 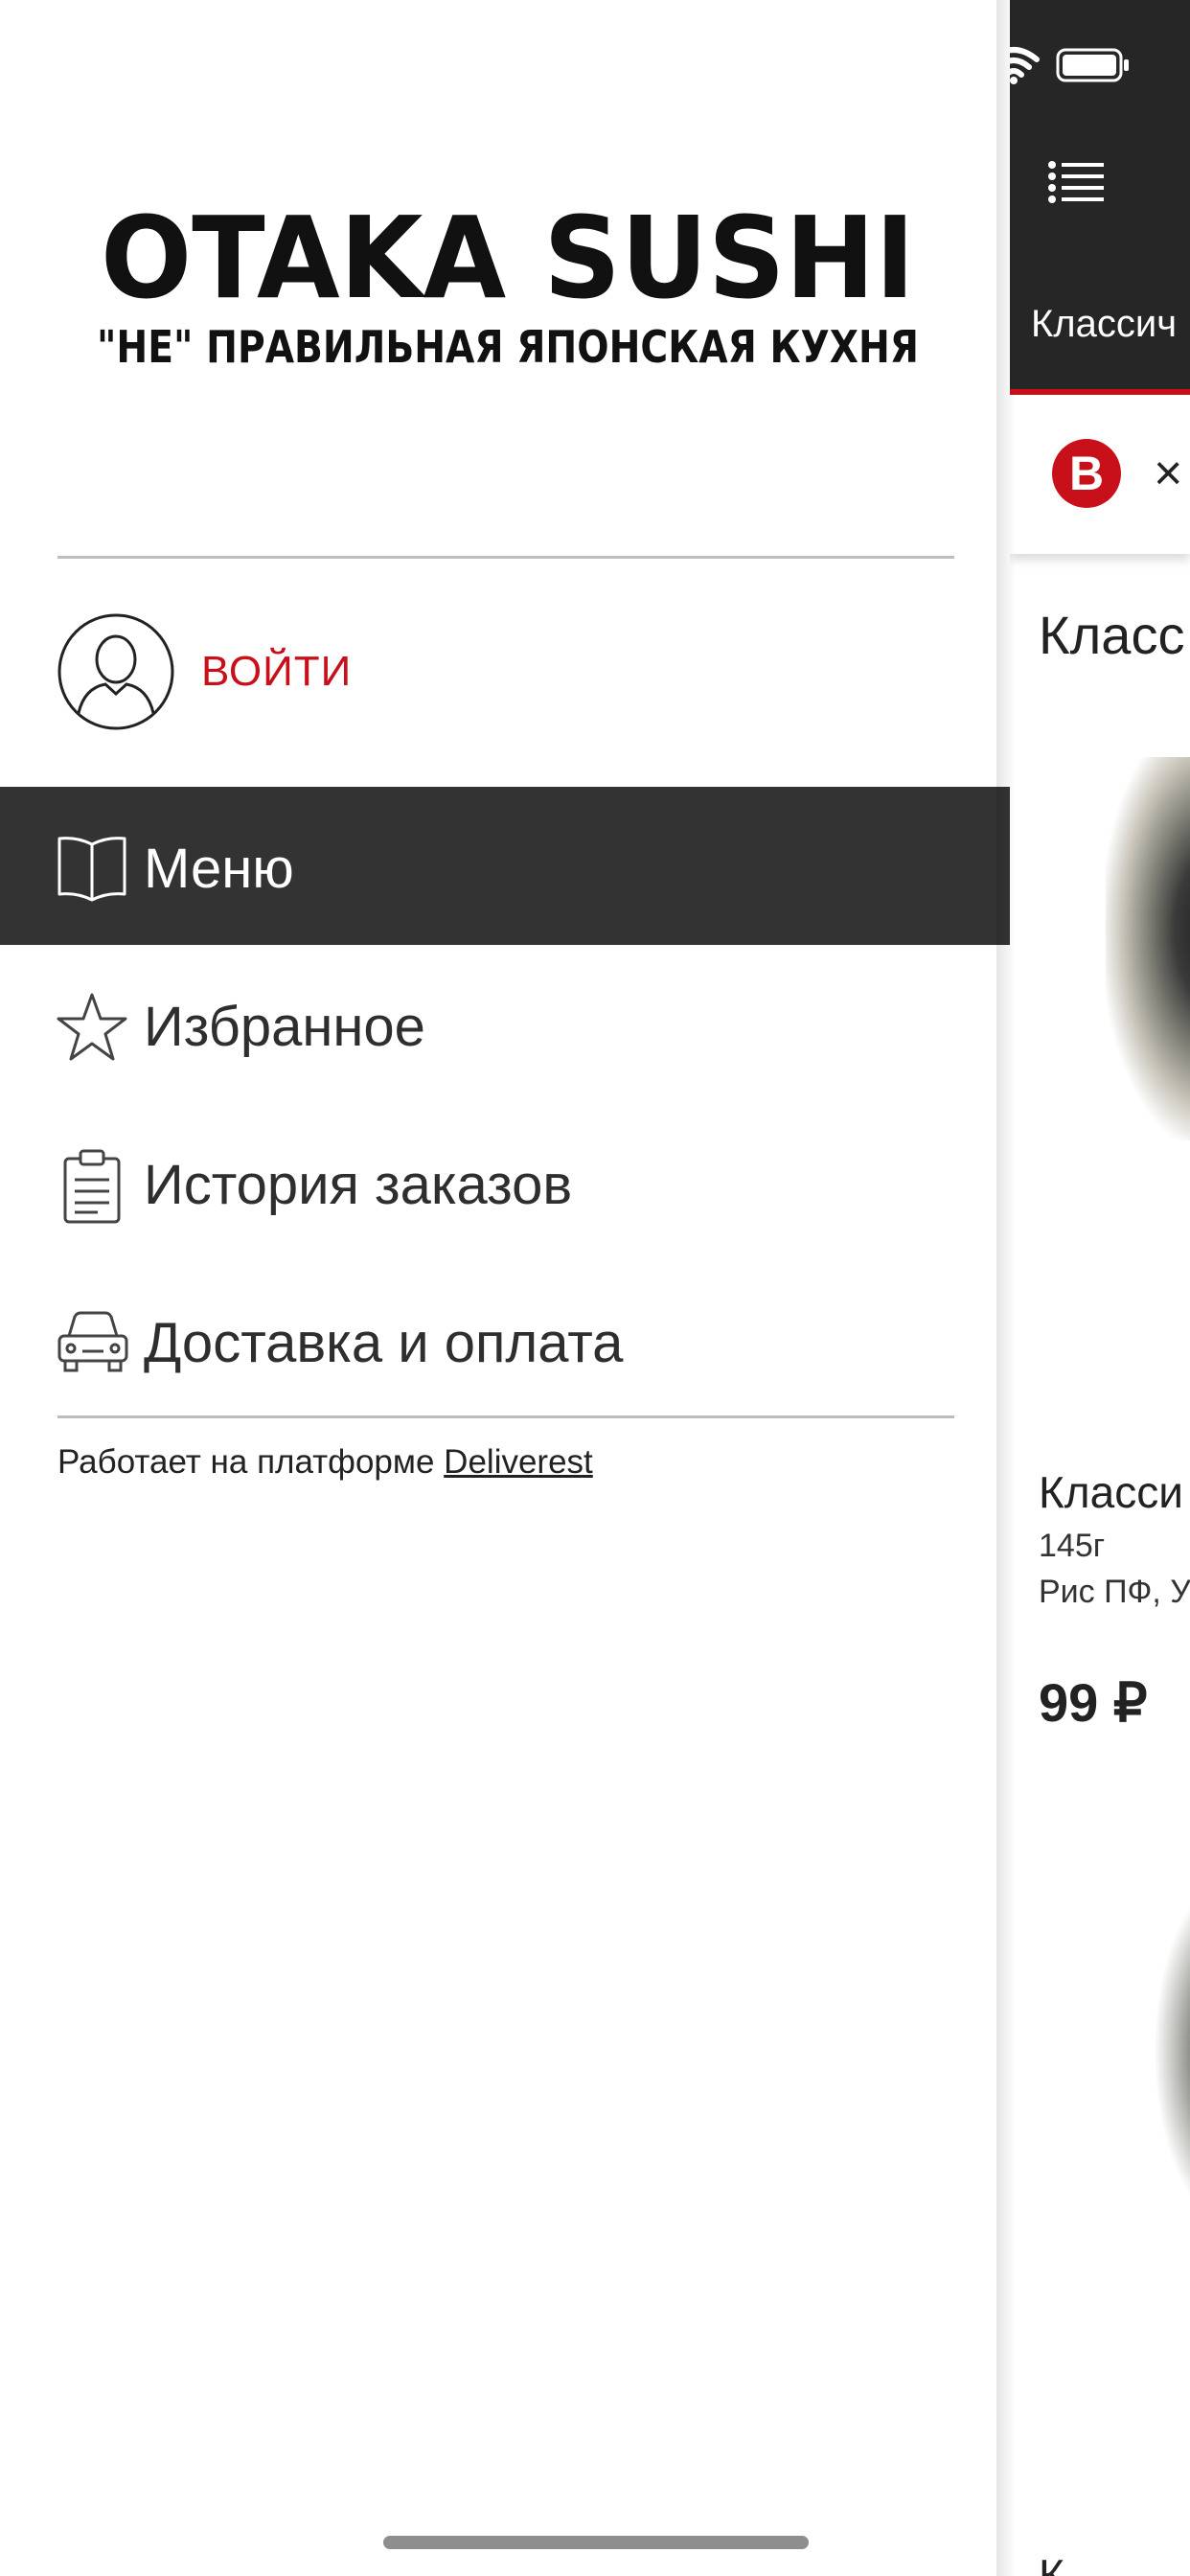 I want to click on login-row: ВОЙТИ, so click(x=506, y=671).